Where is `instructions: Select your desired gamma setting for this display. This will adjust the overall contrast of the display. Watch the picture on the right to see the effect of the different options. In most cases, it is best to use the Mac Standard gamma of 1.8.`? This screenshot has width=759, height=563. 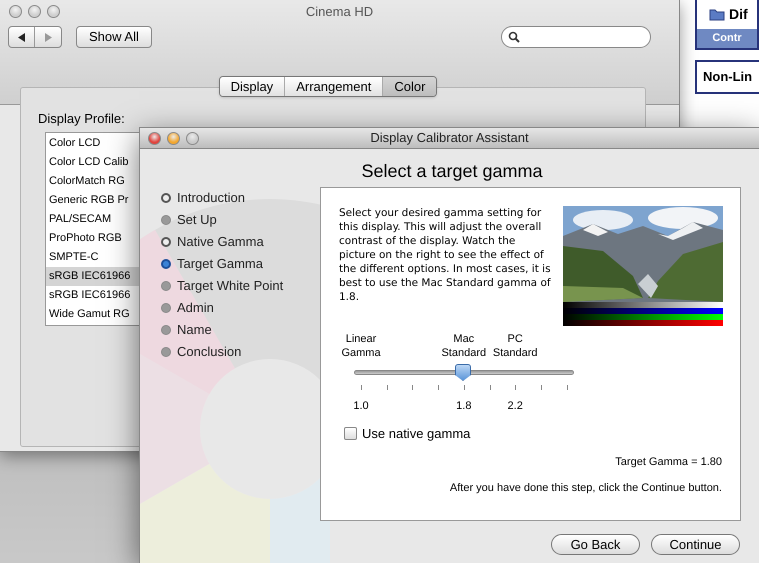 instructions: Select your desired gamma setting for this display. This will adjust the overall contrast of the display. Watch the picture on the right to see the effect of the different options. In most cases, it is best to use the Mac Standard gamma of 1.8. is located at coordinates (445, 255).